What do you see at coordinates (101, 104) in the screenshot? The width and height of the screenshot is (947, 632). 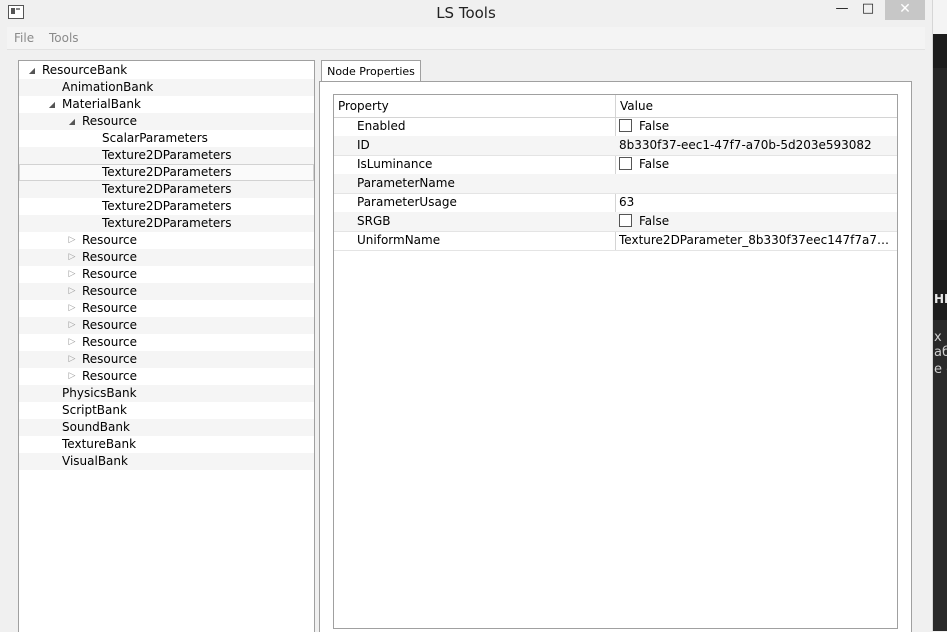 I see `tree-node-label: MaterialBank` at bounding box center [101, 104].